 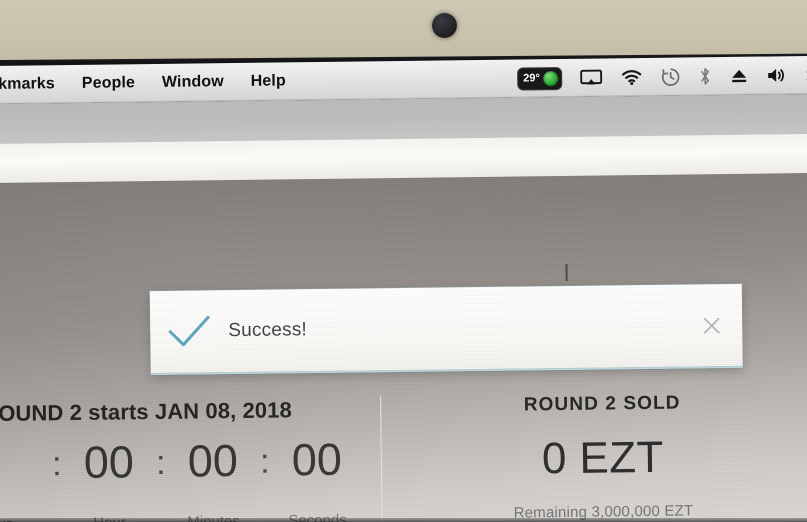 What do you see at coordinates (177, 462) in the screenshot?
I see `countdown-digits: : 00 : 00 : 00` at bounding box center [177, 462].